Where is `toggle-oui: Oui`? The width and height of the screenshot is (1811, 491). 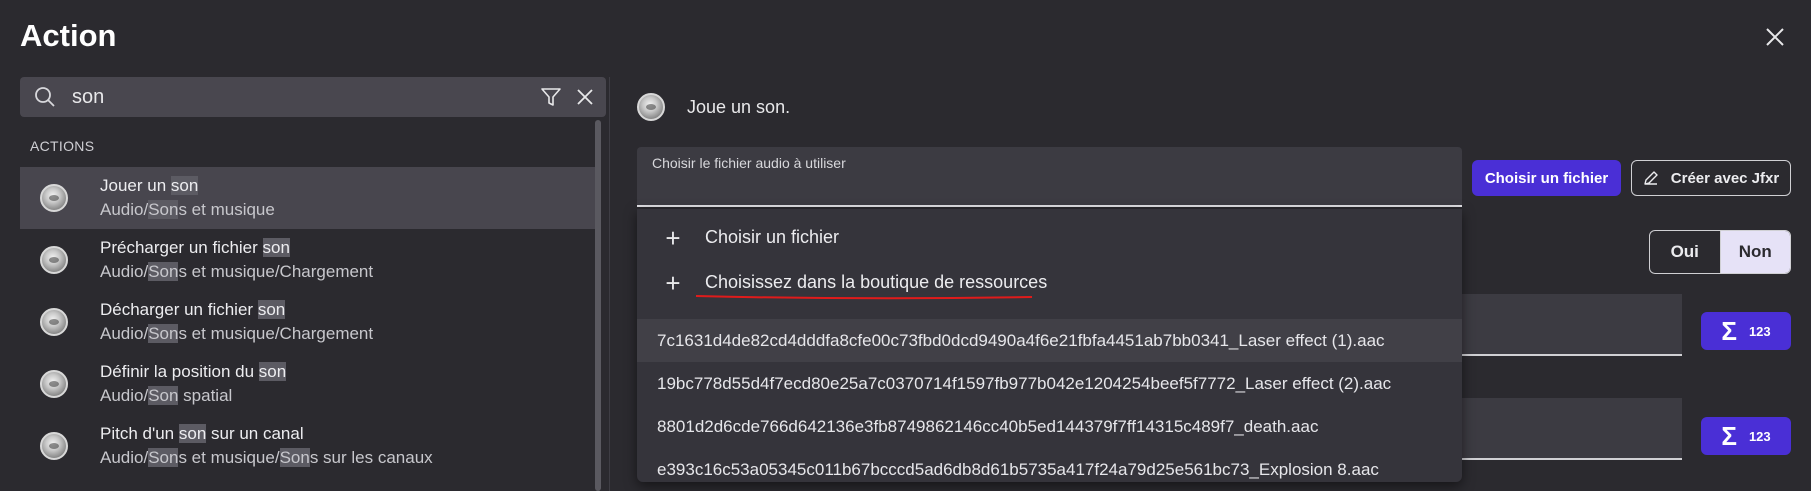
toggle-oui: Oui is located at coordinates (1685, 252).